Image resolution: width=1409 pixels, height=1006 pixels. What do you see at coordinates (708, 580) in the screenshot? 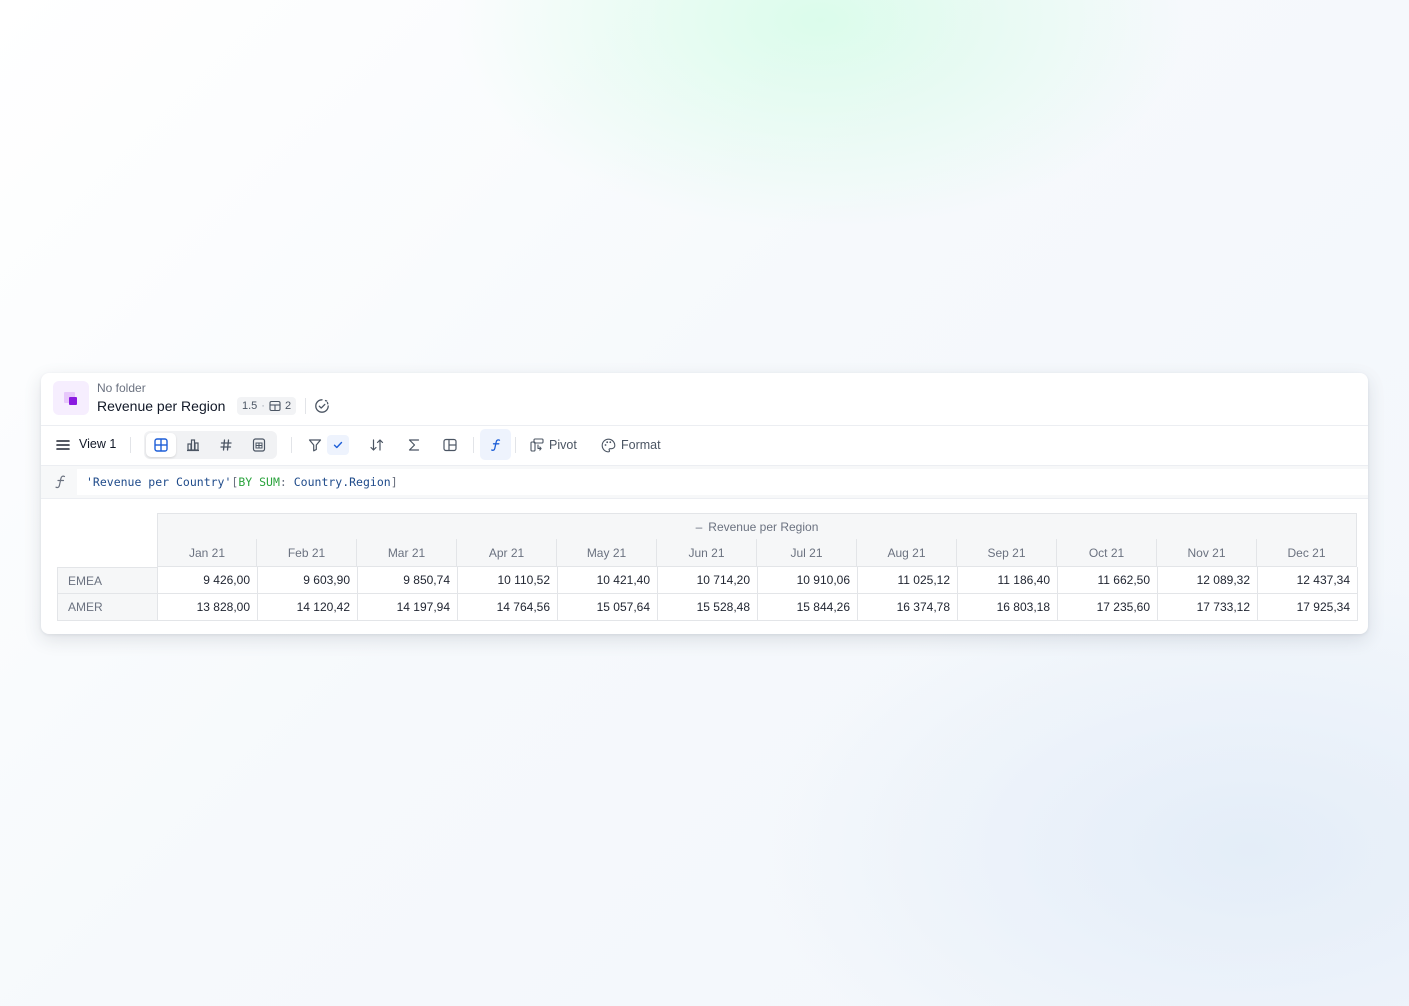
I see `table-cell: 10 714,20` at bounding box center [708, 580].